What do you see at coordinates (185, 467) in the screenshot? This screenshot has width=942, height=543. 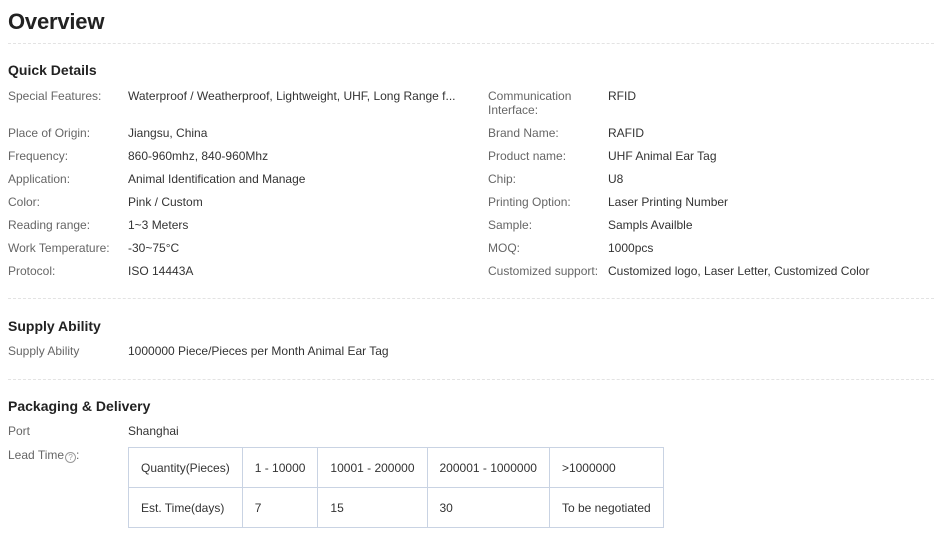 I see `table-cell: Quantity(Pieces)` at bounding box center [185, 467].